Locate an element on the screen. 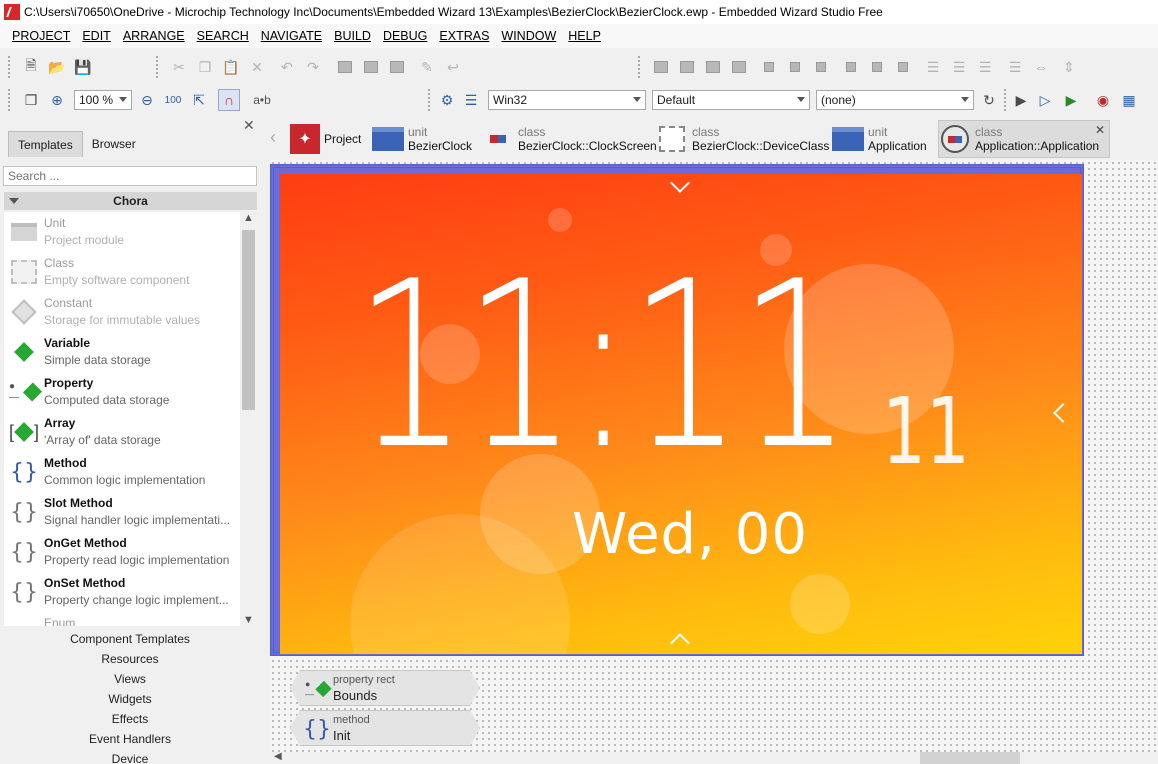 The width and height of the screenshot is (1158, 764). save-icon: 💾 is located at coordinates (83, 67).